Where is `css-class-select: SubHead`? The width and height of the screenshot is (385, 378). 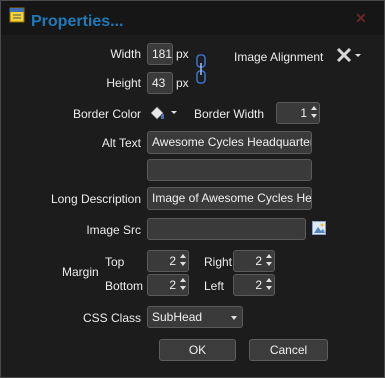 css-class-select: SubHead is located at coordinates (195, 317).